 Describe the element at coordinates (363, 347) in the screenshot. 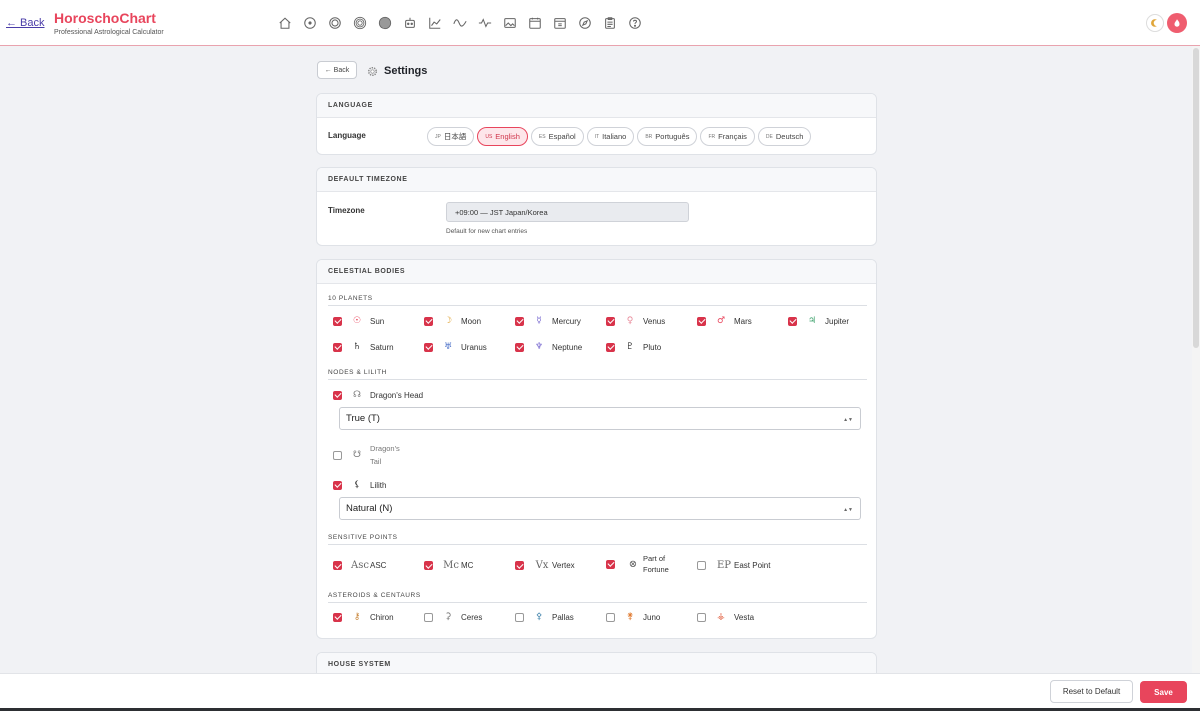

I see `planet-saturn-checkbox: ♄ Saturn` at that location.